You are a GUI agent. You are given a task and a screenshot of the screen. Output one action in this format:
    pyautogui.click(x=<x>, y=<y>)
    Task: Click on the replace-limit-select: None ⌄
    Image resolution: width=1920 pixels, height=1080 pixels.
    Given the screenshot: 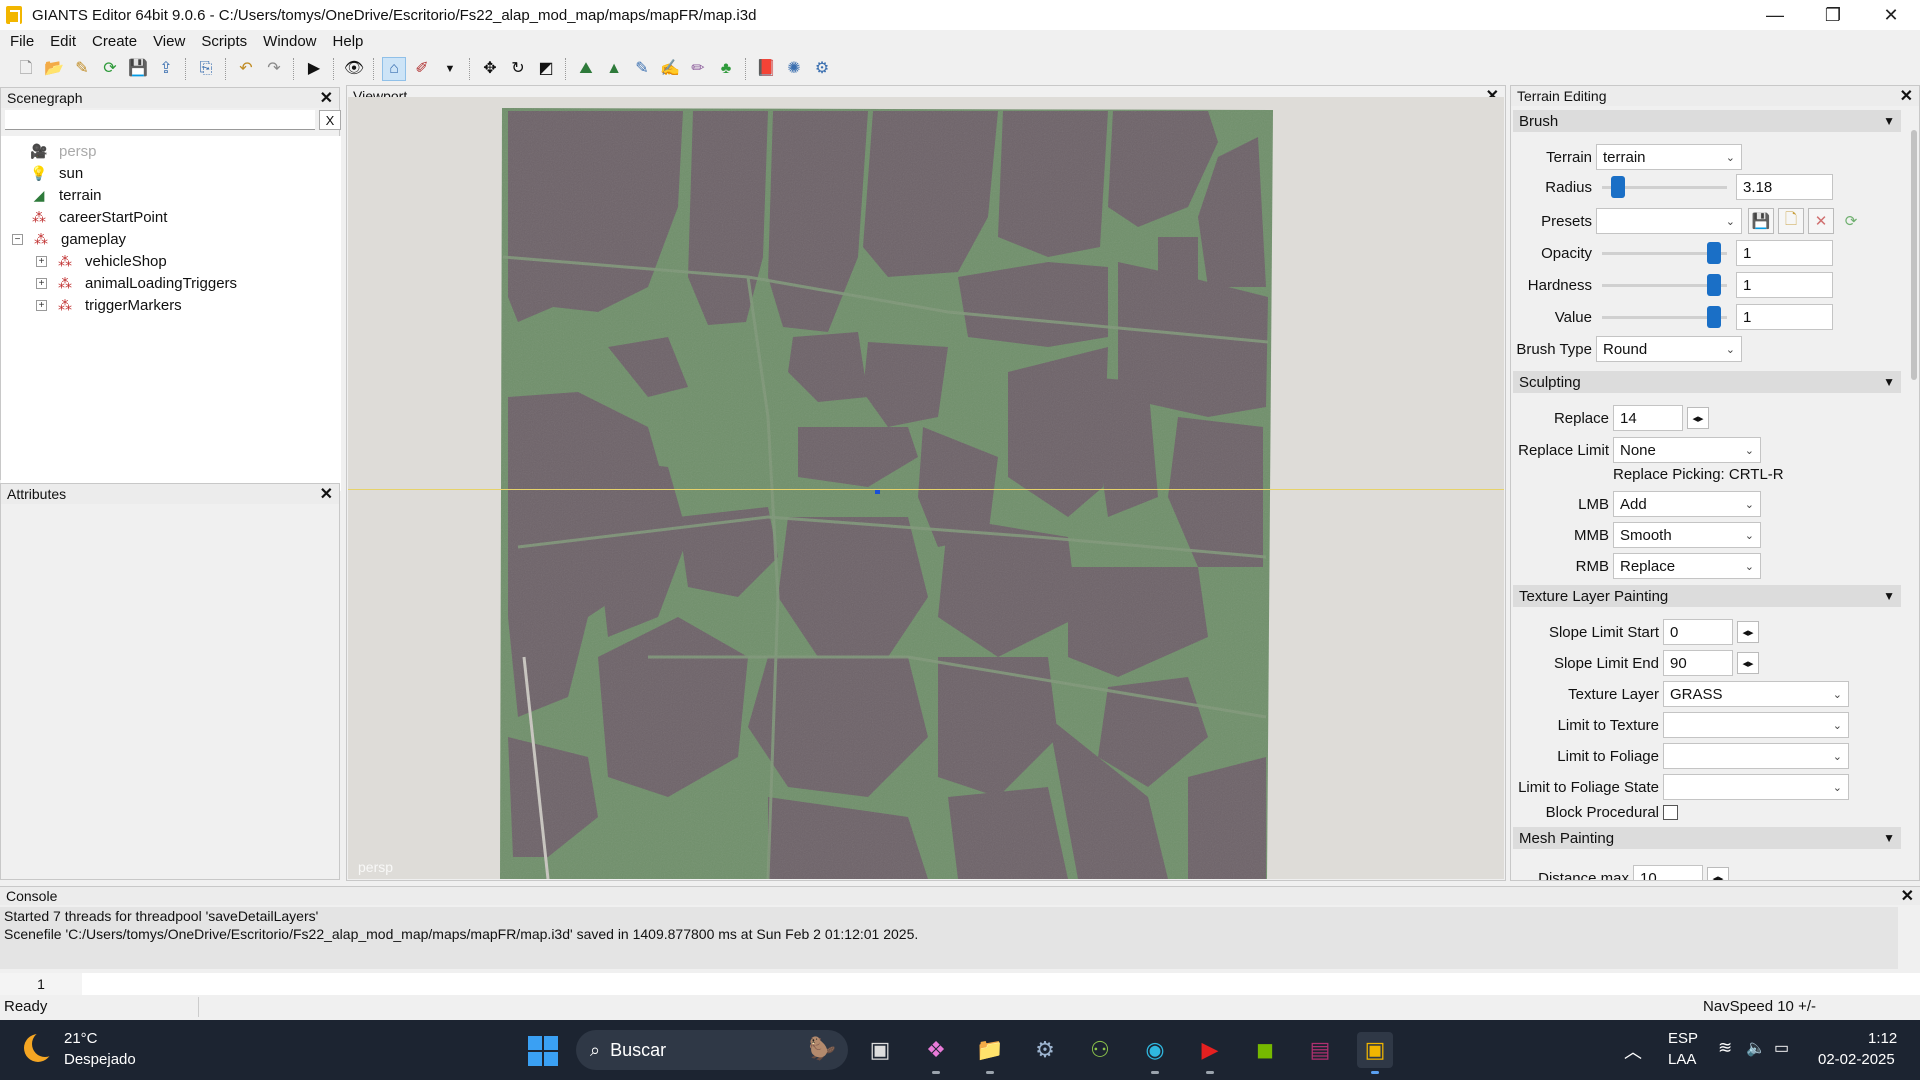 What is the action you would take?
    pyautogui.click(x=1687, y=450)
    